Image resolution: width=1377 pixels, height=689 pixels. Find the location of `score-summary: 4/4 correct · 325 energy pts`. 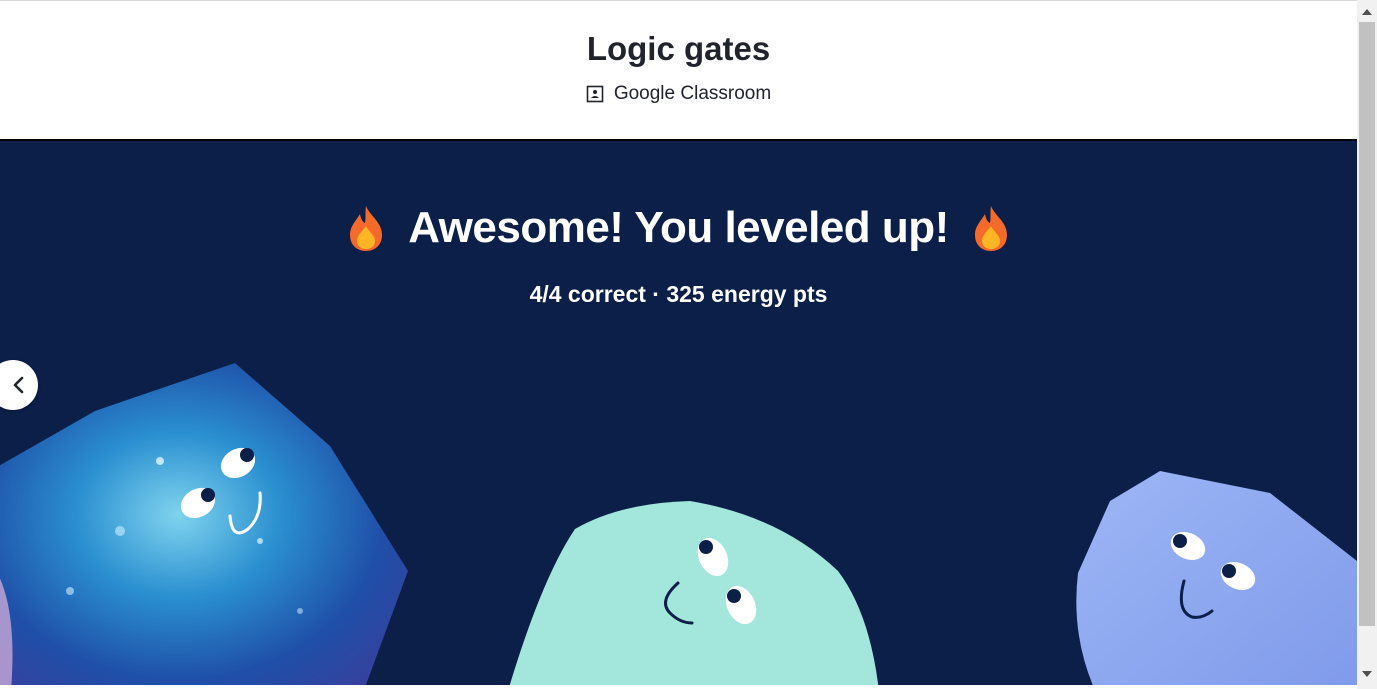

score-summary: 4/4 correct · 325 energy pts is located at coordinates (678, 294).